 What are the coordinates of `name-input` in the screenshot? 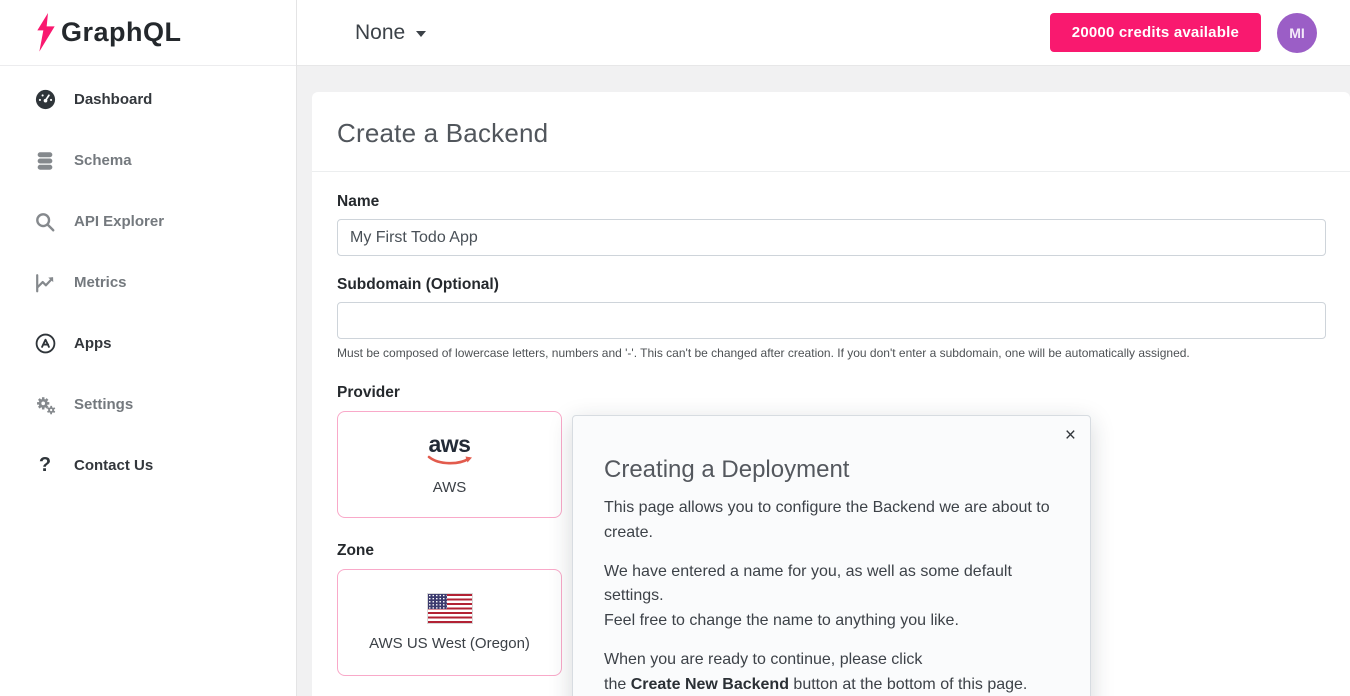 It's located at (831, 237).